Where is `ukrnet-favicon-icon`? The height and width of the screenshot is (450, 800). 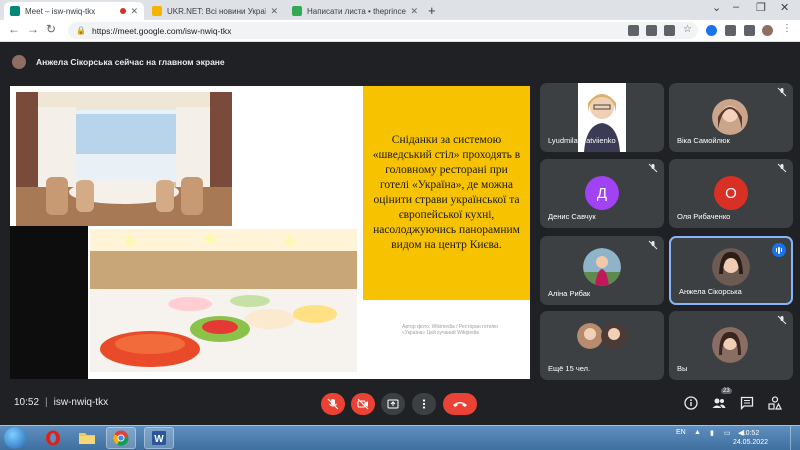
ukrnet-favicon-icon is located at coordinates (157, 11).